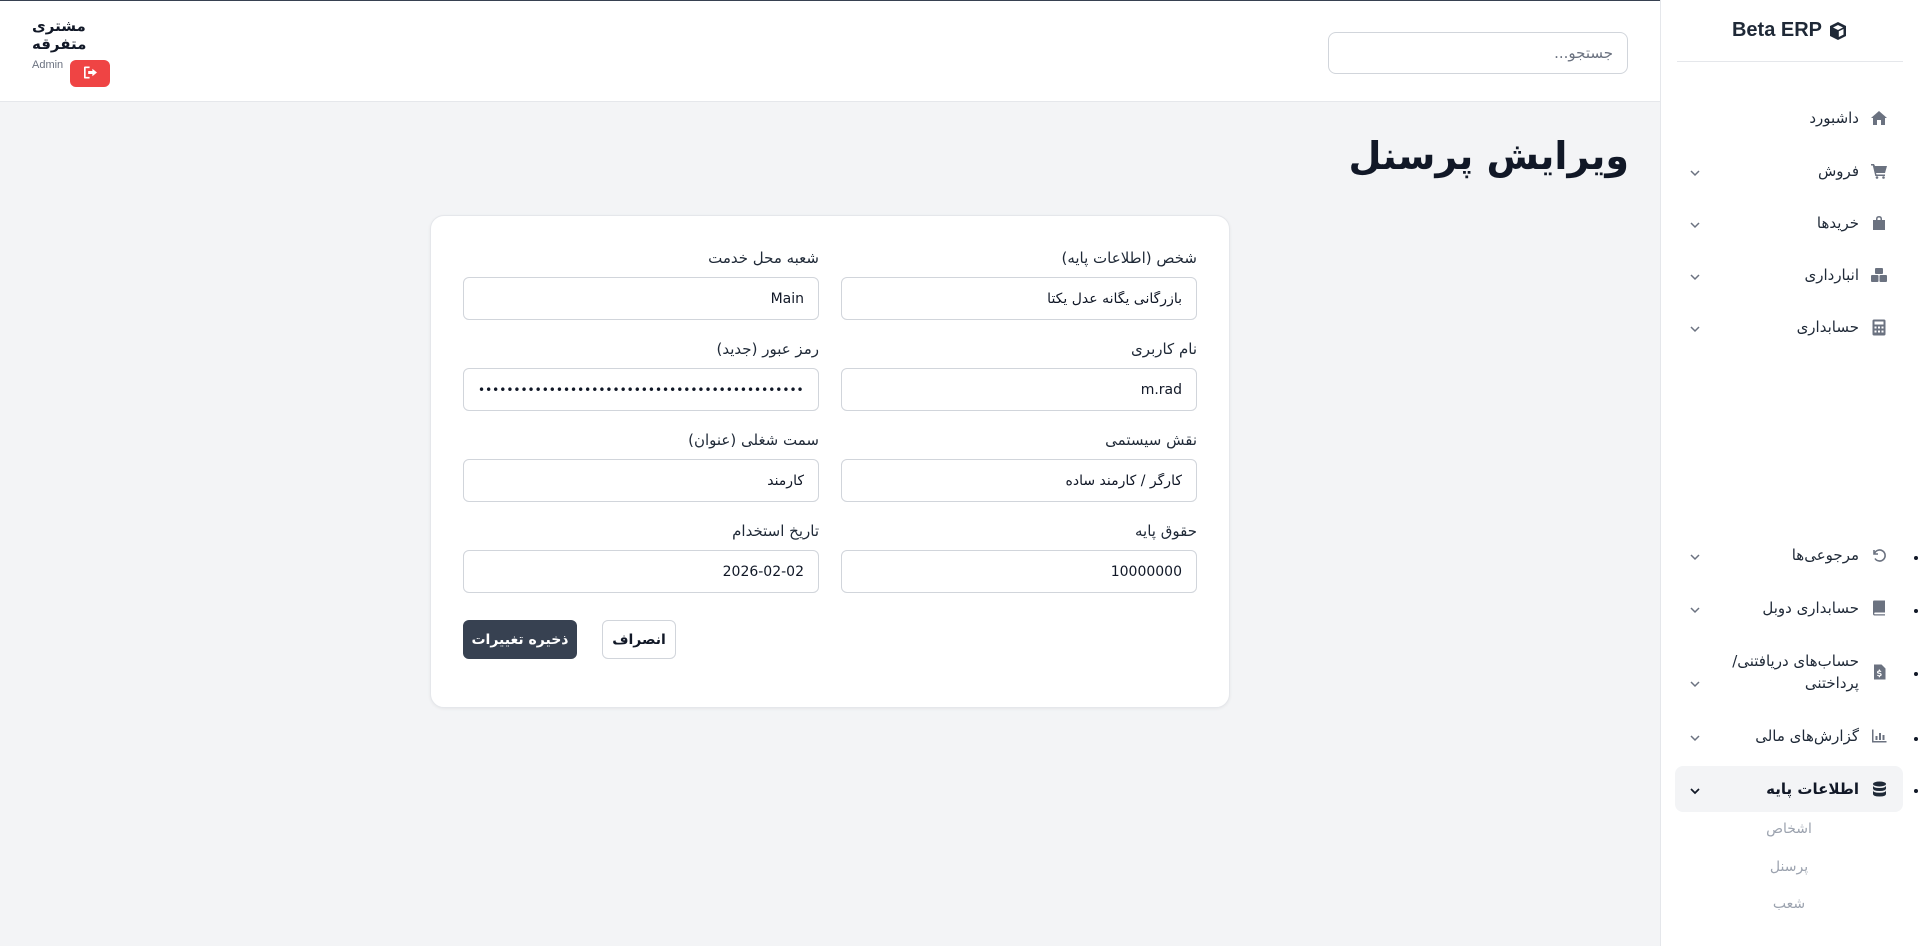 The image size is (1919, 946). I want to click on chart-icon, so click(1879, 736).